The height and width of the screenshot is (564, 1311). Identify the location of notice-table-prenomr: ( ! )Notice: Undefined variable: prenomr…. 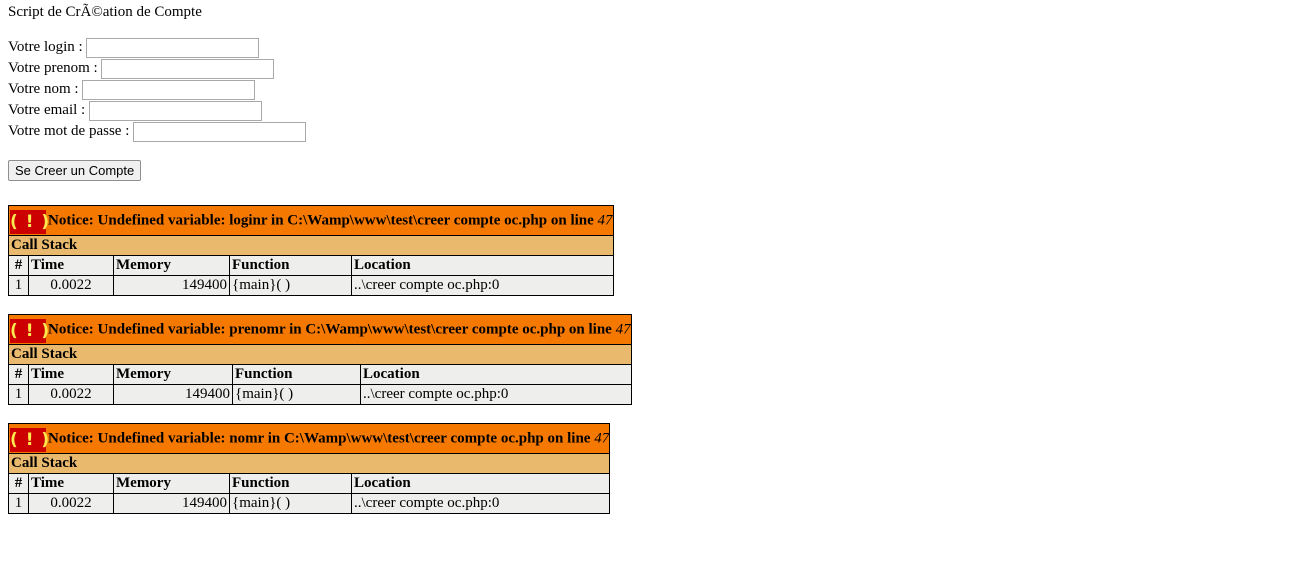
(320, 359).